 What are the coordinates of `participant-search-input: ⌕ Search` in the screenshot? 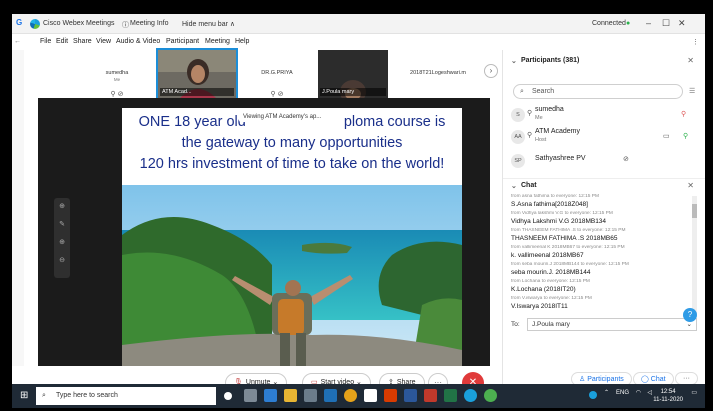 It's located at (598, 91).